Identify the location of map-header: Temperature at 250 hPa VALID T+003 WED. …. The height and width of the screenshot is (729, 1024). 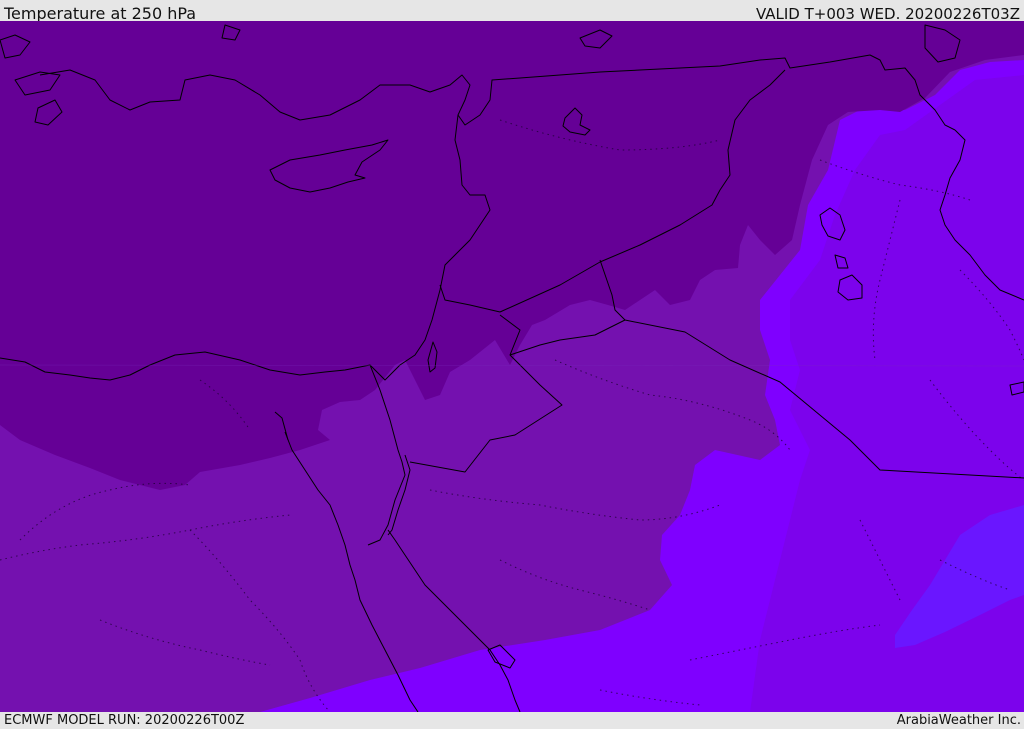
(512, 11).